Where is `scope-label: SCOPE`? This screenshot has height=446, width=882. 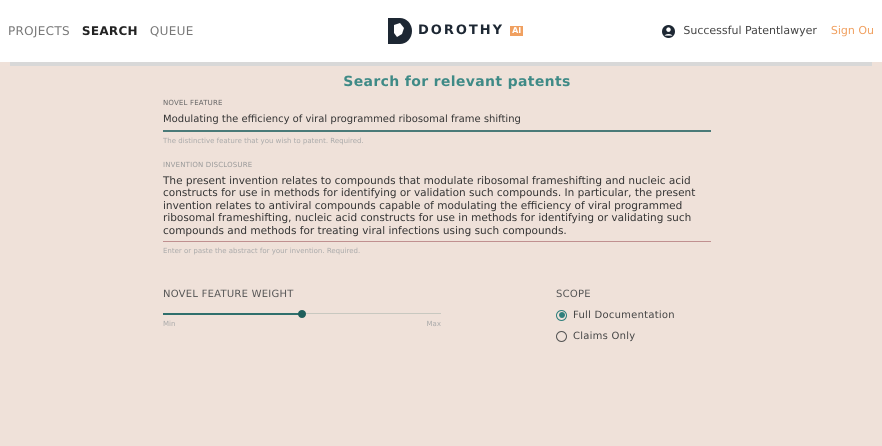 scope-label: SCOPE is located at coordinates (574, 295).